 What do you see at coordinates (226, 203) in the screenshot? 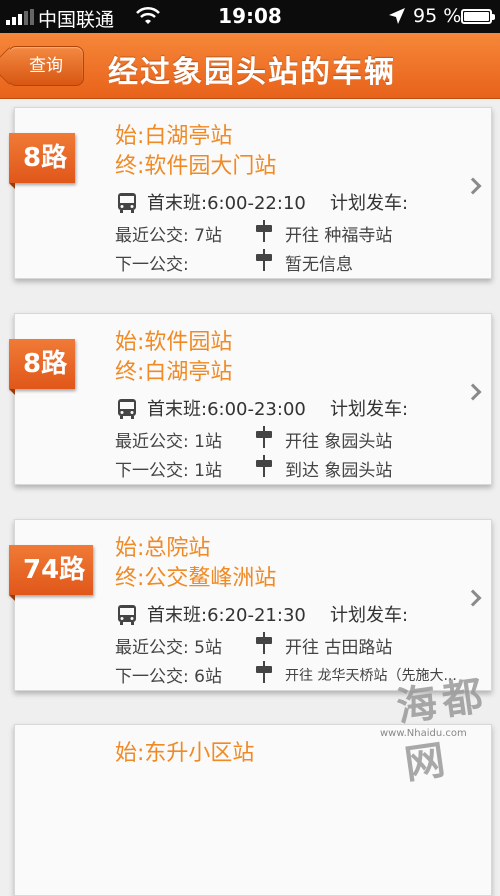
I see `first-last-bus-time: 首末班:6:00-22:10` at bounding box center [226, 203].